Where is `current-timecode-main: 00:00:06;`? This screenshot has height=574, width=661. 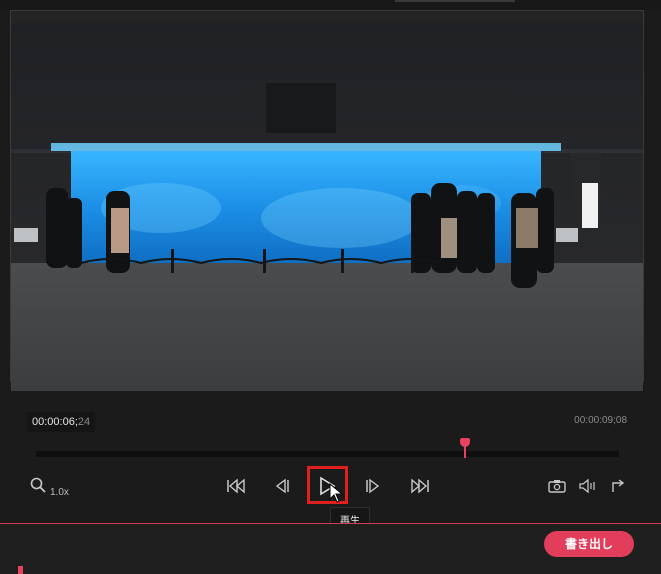
current-timecode-main: 00:00:06; is located at coordinates (55, 422).